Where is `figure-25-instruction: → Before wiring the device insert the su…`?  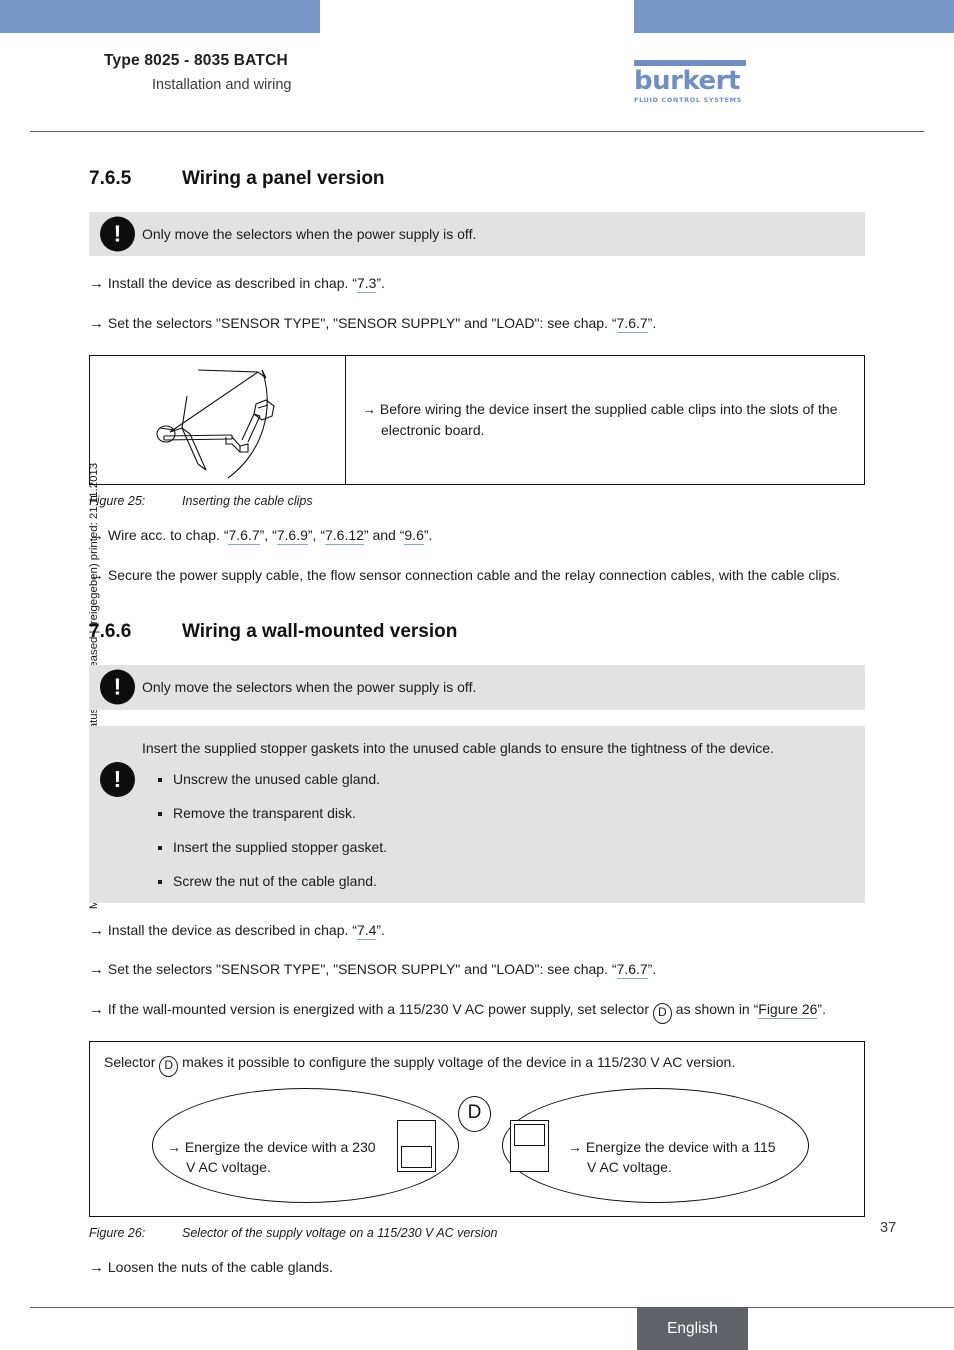 figure-25-instruction: → Before wiring the device insert the su… is located at coordinates (607, 420).